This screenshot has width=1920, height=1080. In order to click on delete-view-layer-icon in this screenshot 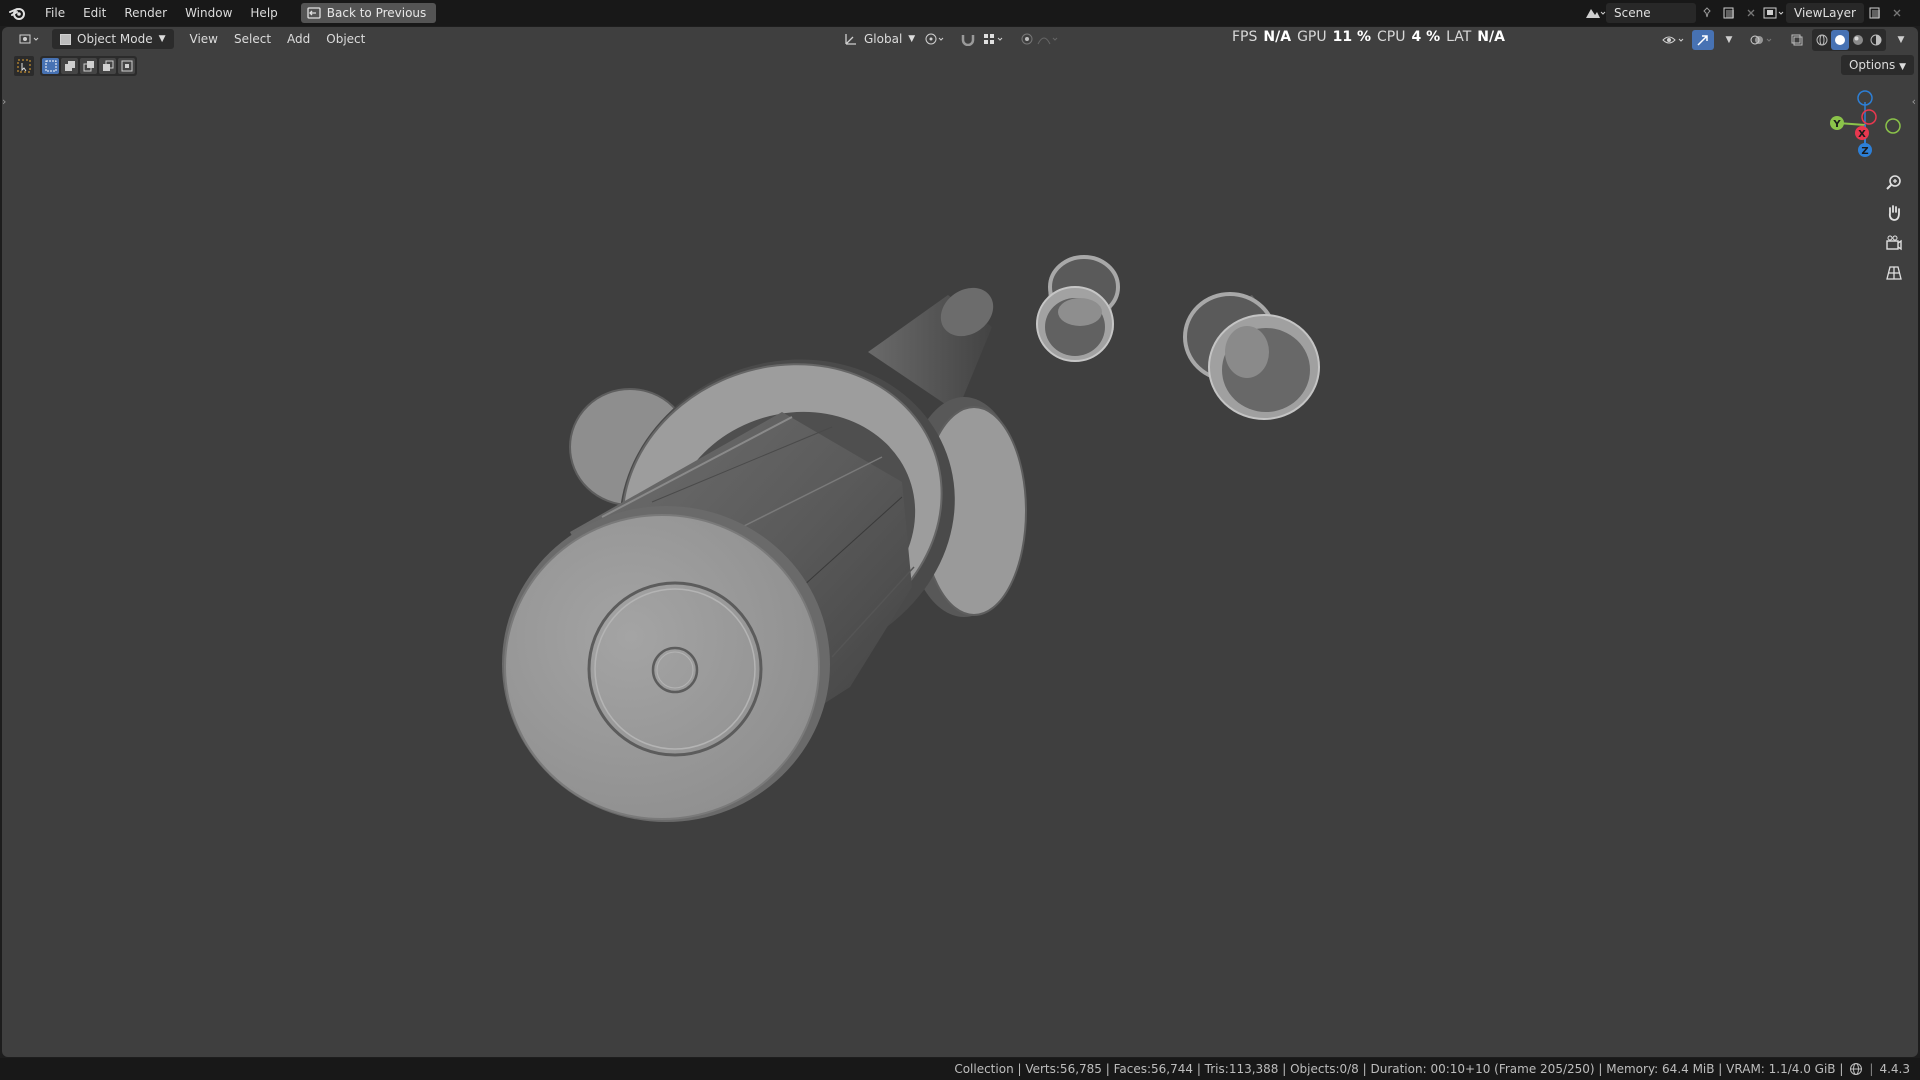, I will do `click(1897, 13)`.